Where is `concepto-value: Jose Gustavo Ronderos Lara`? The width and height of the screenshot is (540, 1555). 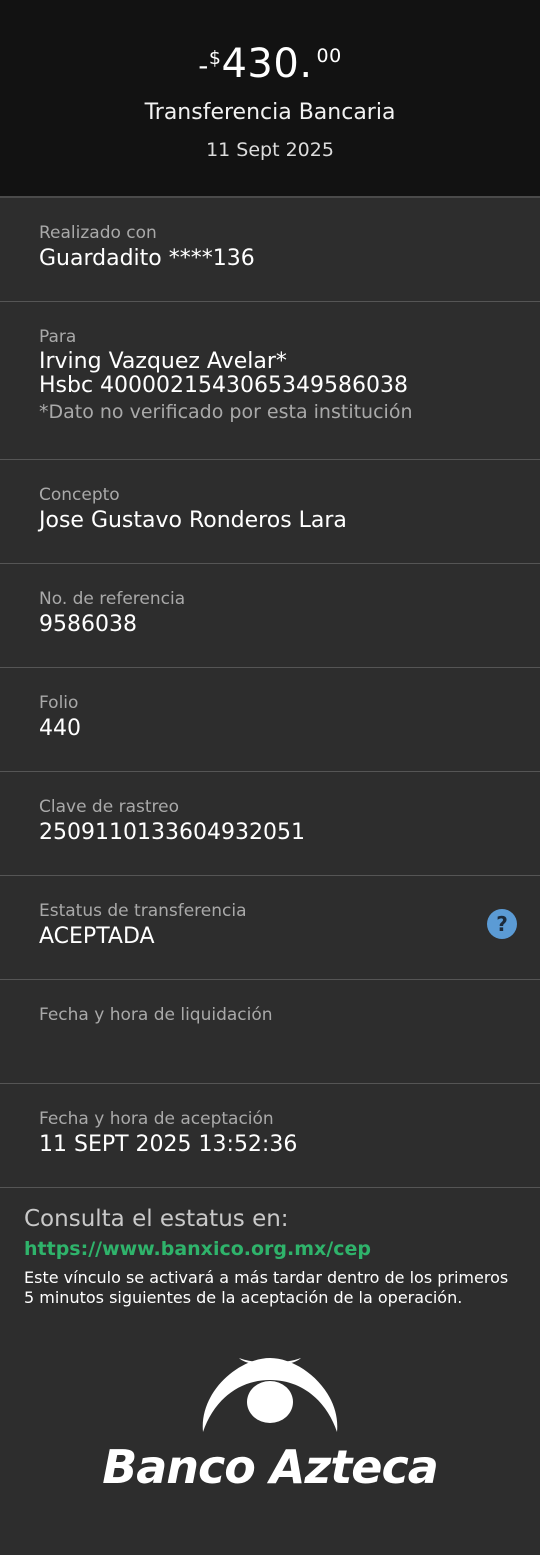
concepto-value: Jose Gustavo Ronderos Lara is located at coordinates (193, 520).